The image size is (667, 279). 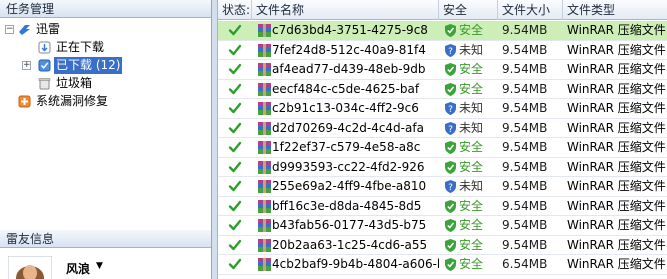 What do you see at coordinates (105, 264) in the screenshot?
I see `friend-profile: 风浪 ▼` at bounding box center [105, 264].